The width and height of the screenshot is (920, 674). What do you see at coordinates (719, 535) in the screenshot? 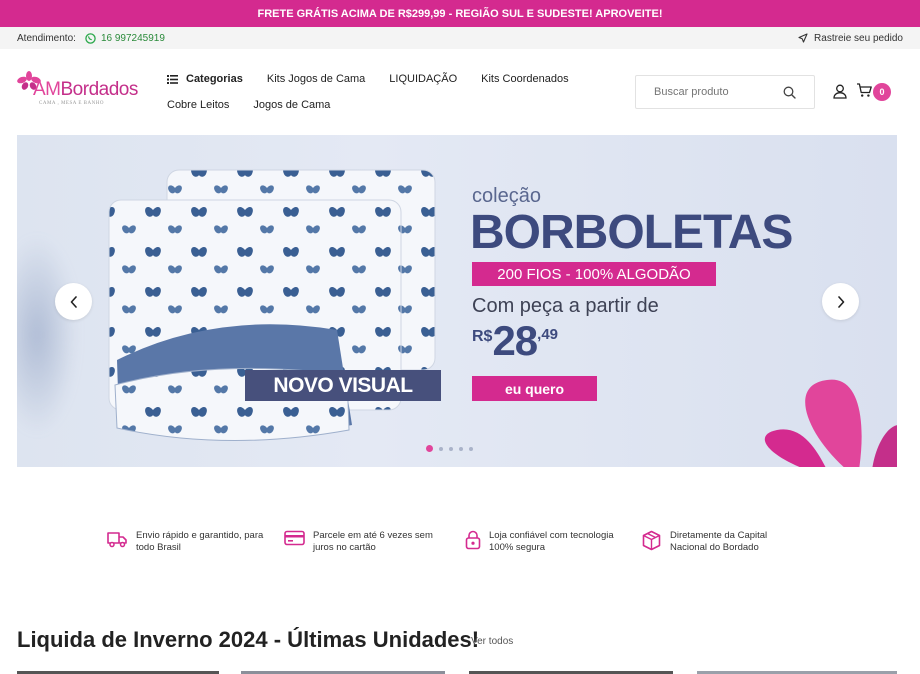
I see `feature-text: Diretamente da Capital` at bounding box center [719, 535].